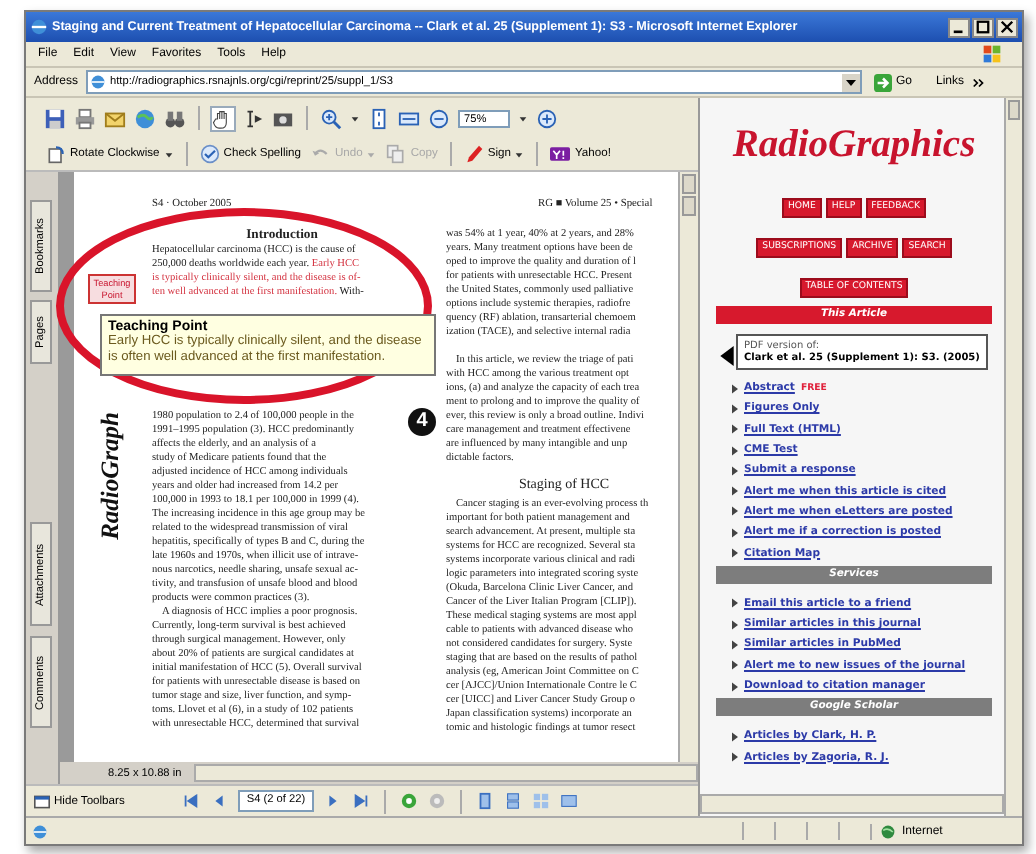 This screenshot has height=854, width=1036. What do you see at coordinates (219, 801) in the screenshot?
I see `previous-page-icon` at bounding box center [219, 801].